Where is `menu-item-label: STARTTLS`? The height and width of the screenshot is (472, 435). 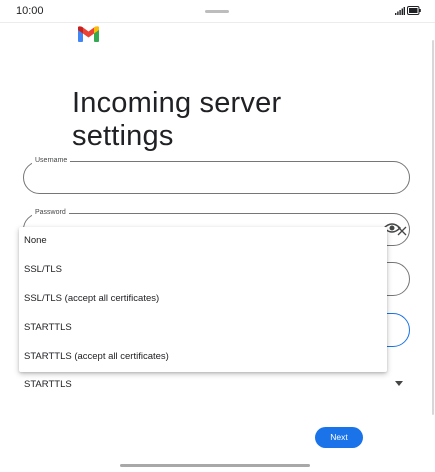 menu-item-label: STARTTLS is located at coordinates (48, 327).